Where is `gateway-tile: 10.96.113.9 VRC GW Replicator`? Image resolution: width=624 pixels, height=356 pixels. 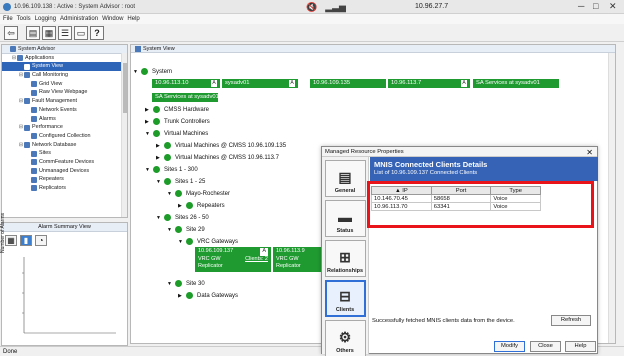
gateway-tile: 10.96.113.9 VRC GW Replicator is located at coordinates (297, 259).